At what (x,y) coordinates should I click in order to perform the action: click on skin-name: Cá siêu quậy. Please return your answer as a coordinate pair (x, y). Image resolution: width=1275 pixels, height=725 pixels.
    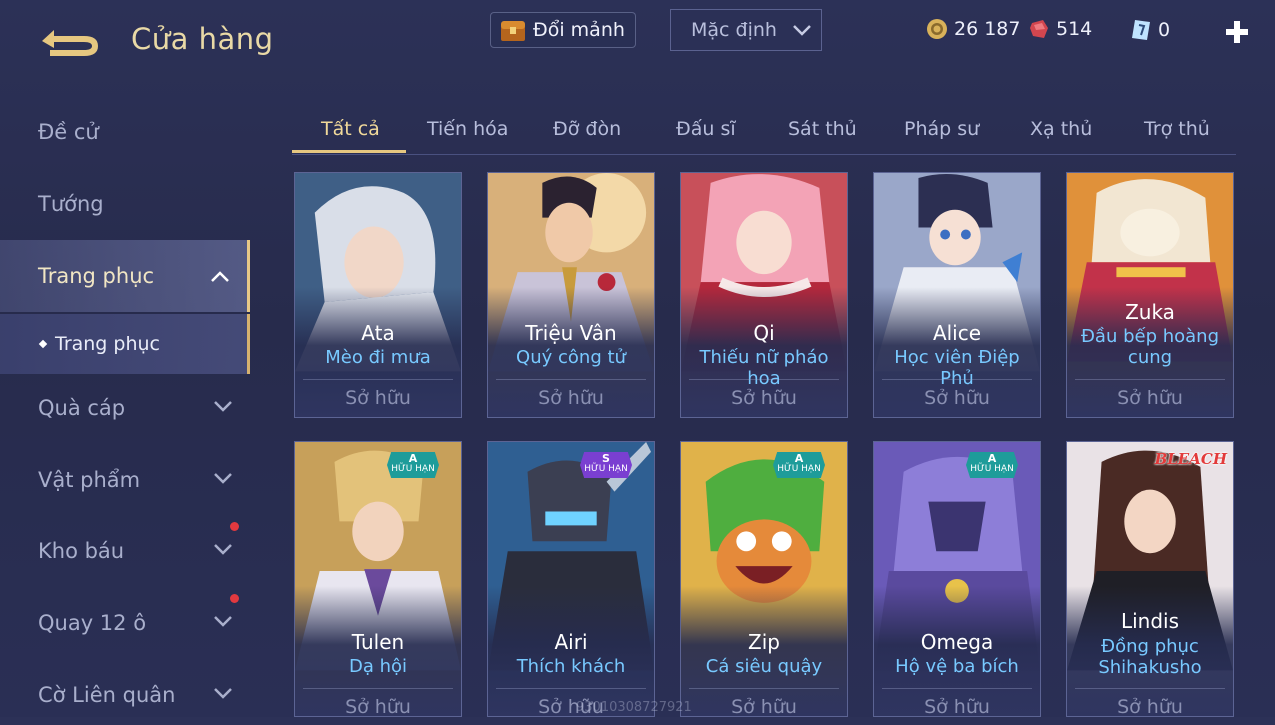
    Looking at the image, I should click on (764, 666).